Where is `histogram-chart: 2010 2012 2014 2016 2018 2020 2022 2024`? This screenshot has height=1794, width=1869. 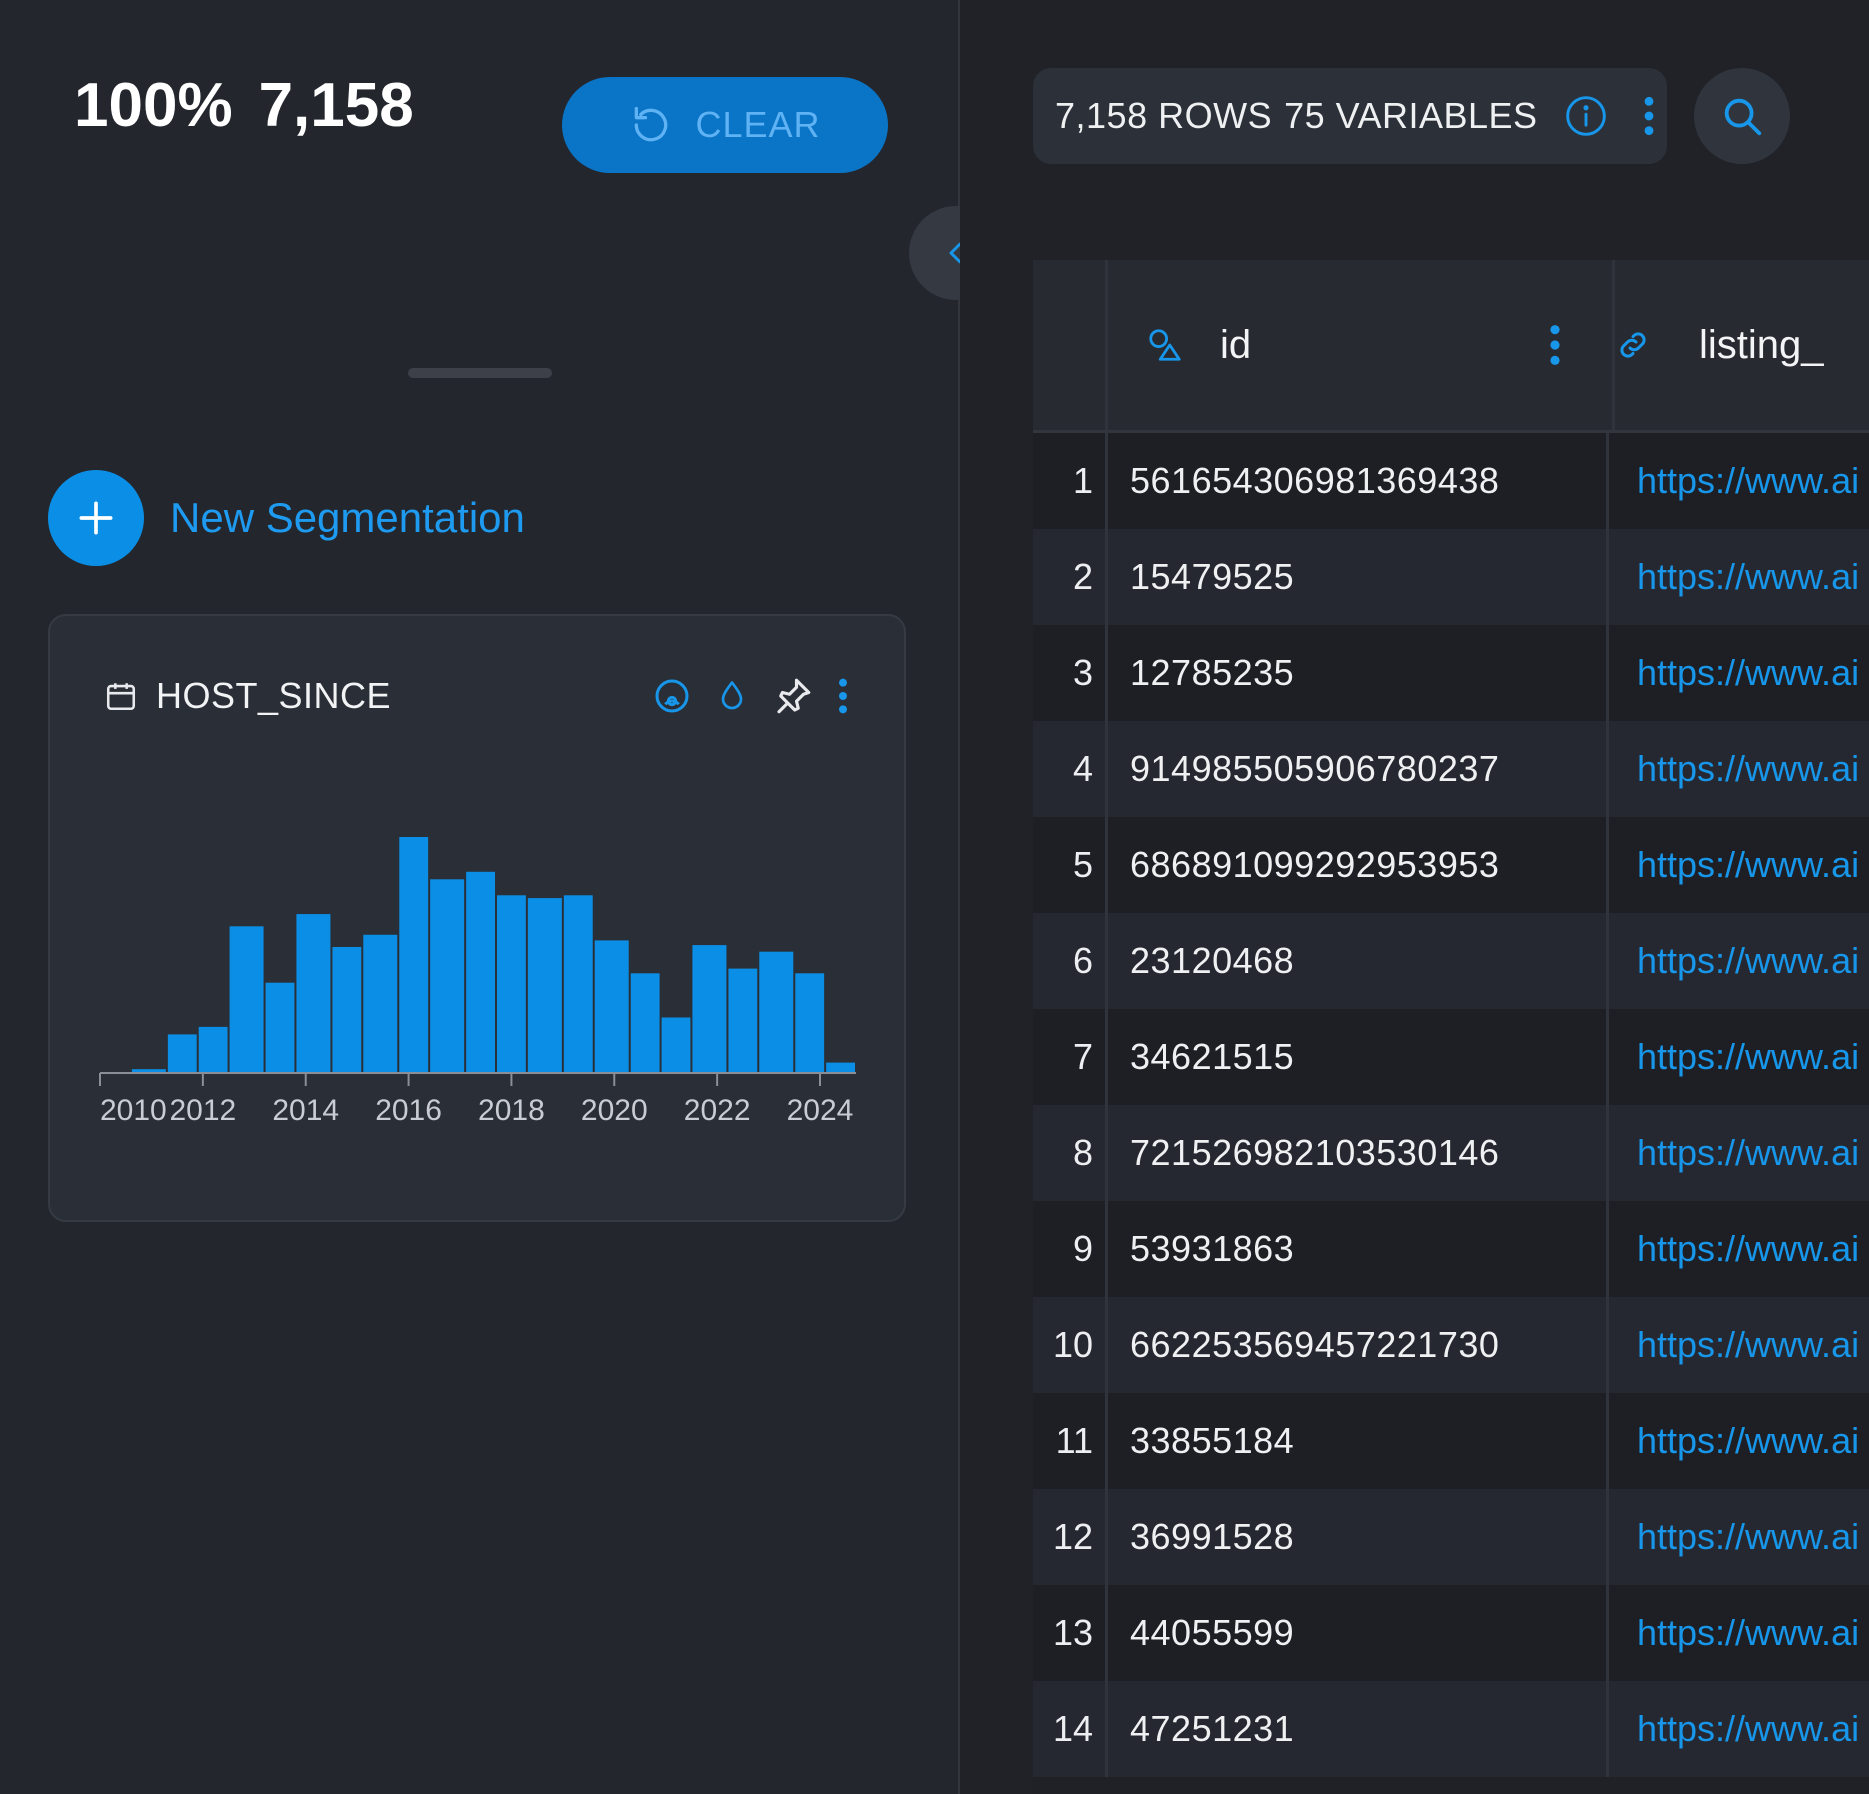
histogram-chart: 2010 2012 2014 2016 2018 2020 2022 2024 is located at coordinates (477, 982).